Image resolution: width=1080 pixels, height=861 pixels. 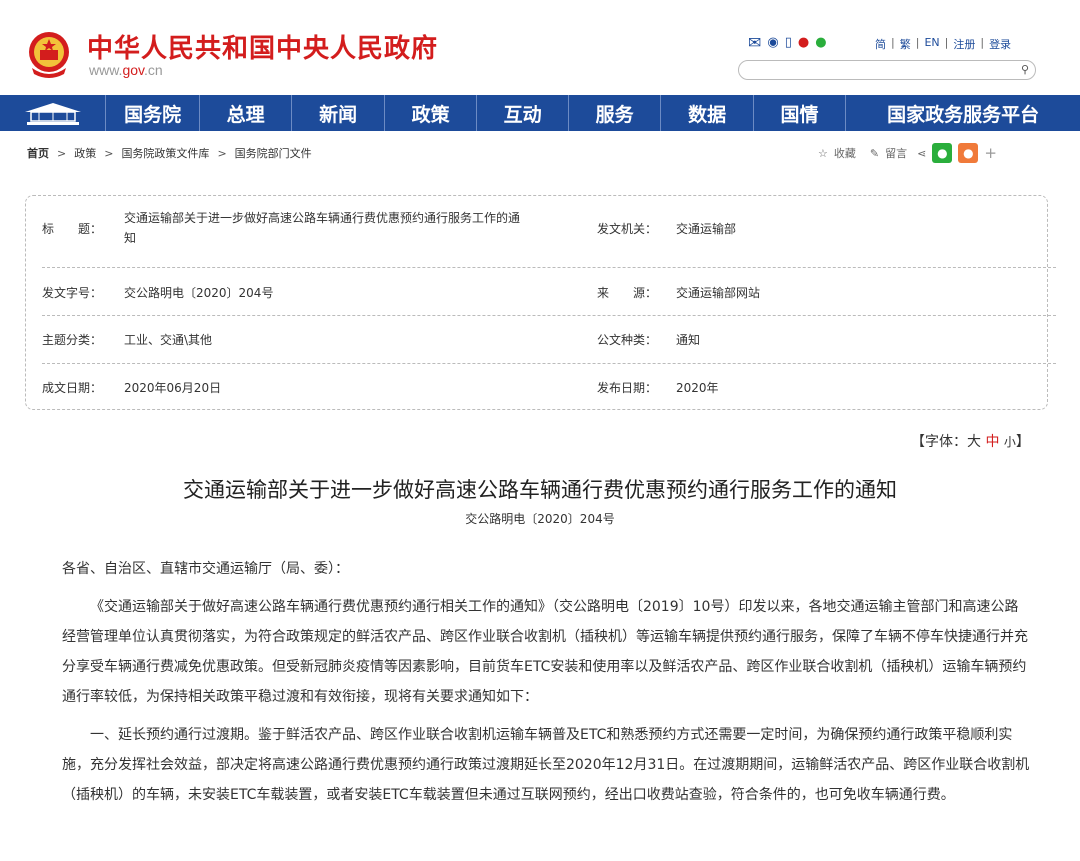 I want to click on wechat-icon: ●, so click(x=820, y=43).